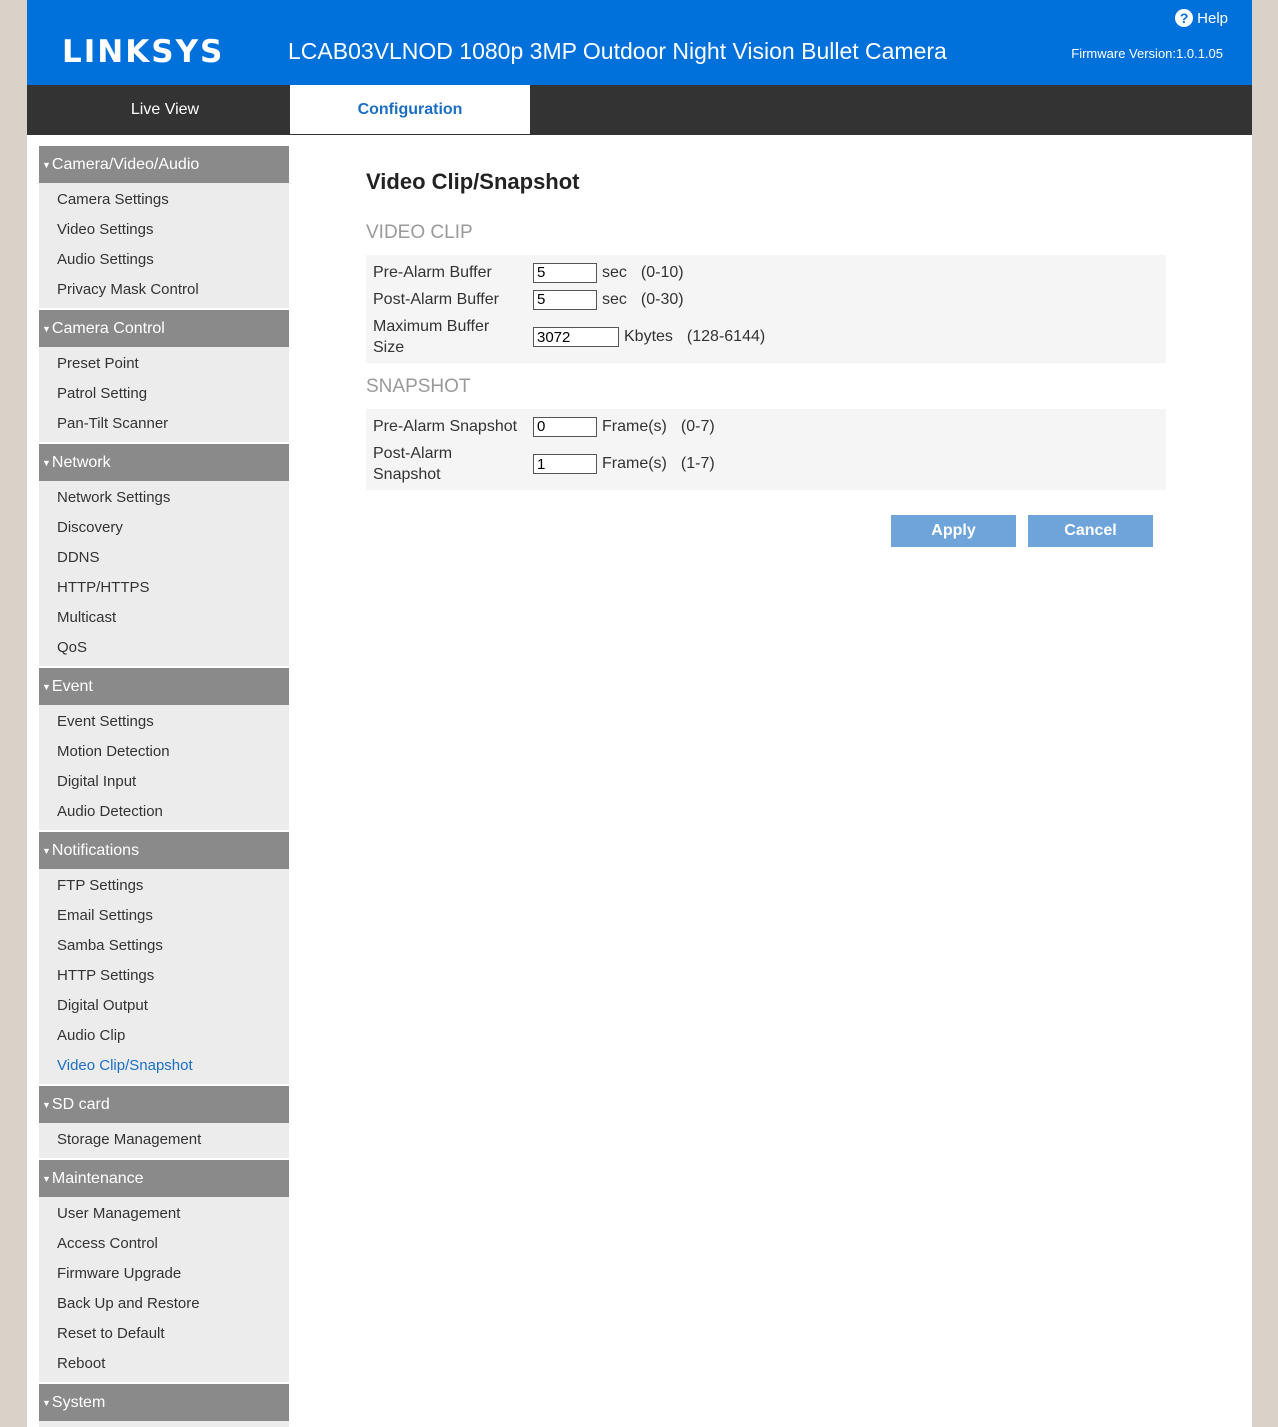 The height and width of the screenshot is (1427, 1278). Describe the element at coordinates (97, 1178) in the screenshot. I see `sidebar-section-label: Maintenance` at that location.